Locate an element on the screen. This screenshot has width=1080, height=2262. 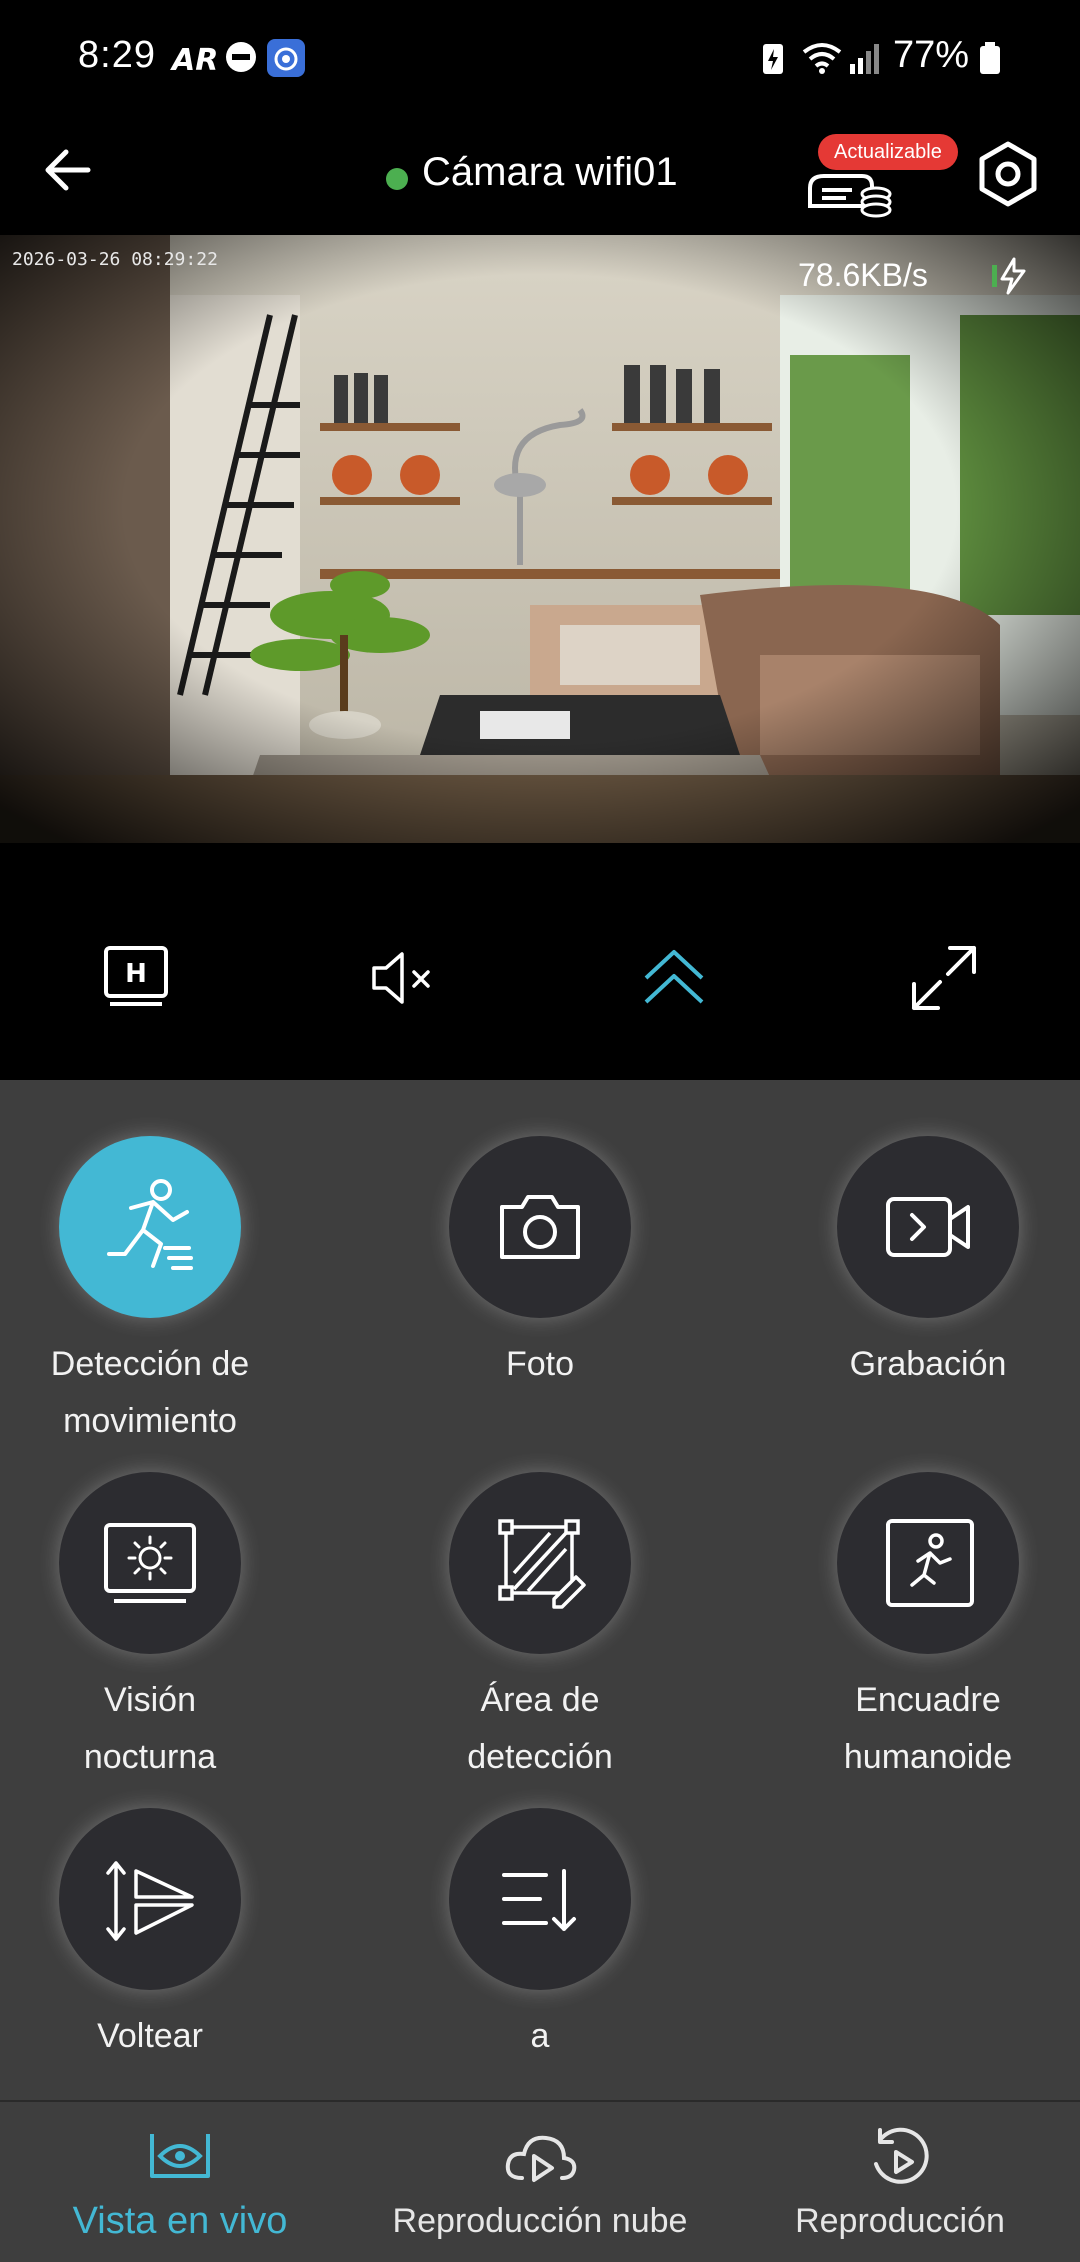
status-bar: 8:29 AR 77% is located at coordinates (540, 55).